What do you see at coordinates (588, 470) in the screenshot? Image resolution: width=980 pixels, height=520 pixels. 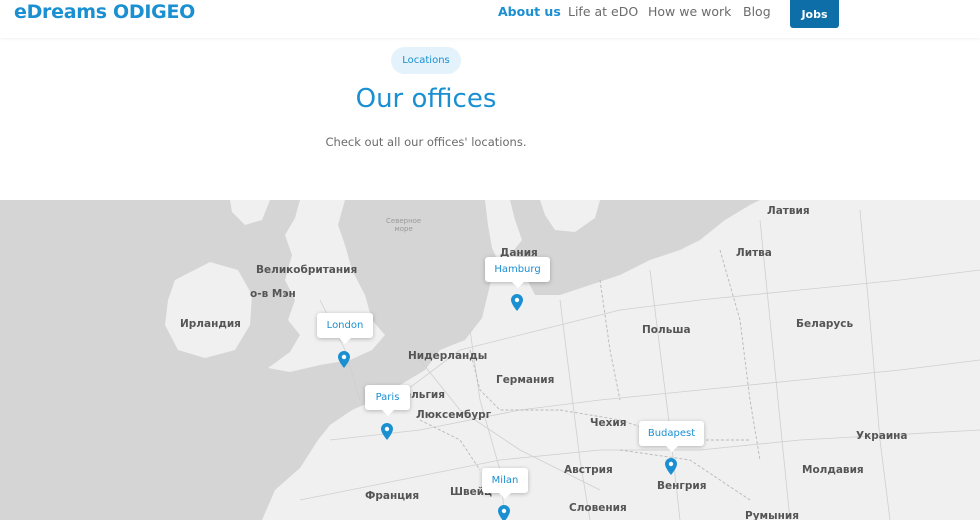 I see `label-austria: Австрия` at bounding box center [588, 470].